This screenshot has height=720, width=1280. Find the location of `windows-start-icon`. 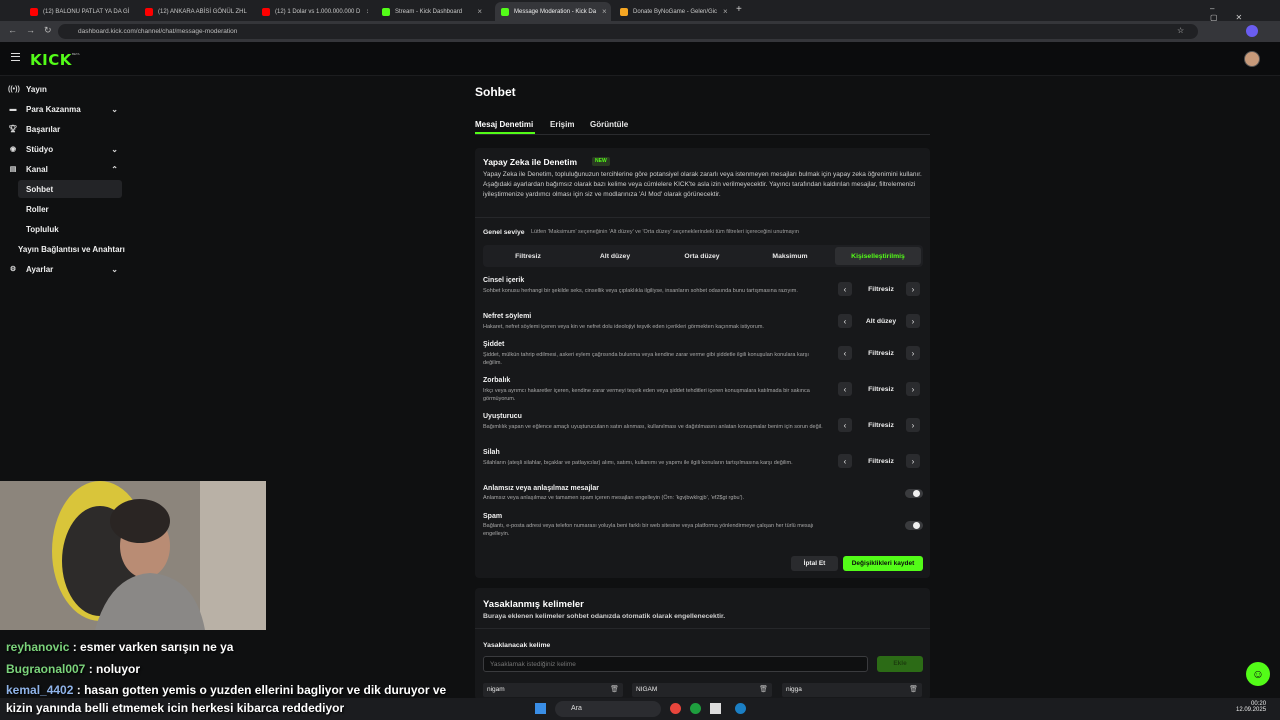

windows-start-icon is located at coordinates (540, 708).